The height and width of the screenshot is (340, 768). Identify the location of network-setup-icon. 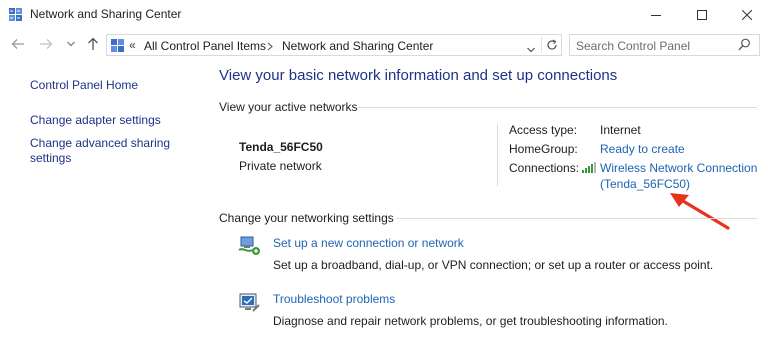
(250, 246).